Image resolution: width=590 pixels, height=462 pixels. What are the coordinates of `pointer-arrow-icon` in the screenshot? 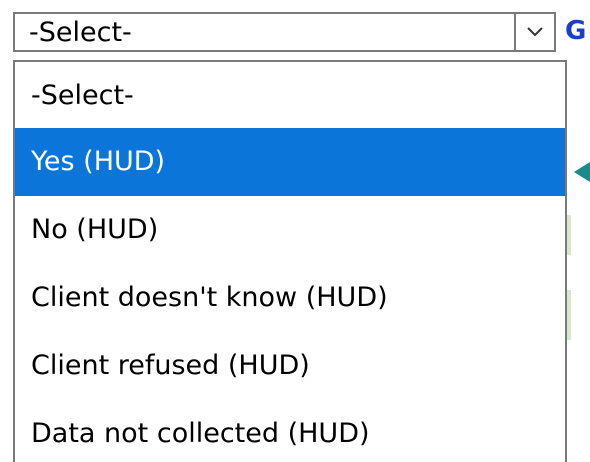 It's located at (582, 172).